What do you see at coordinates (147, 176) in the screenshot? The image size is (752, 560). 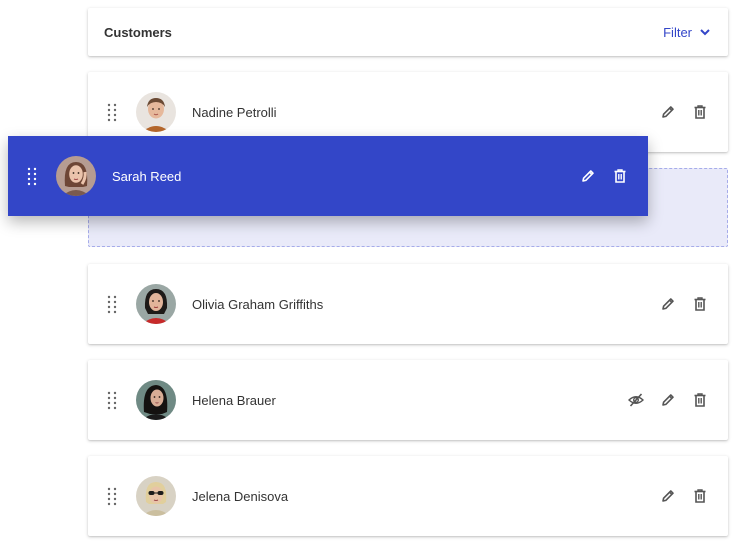 I see `customer-name: Sarah Reed` at bounding box center [147, 176].